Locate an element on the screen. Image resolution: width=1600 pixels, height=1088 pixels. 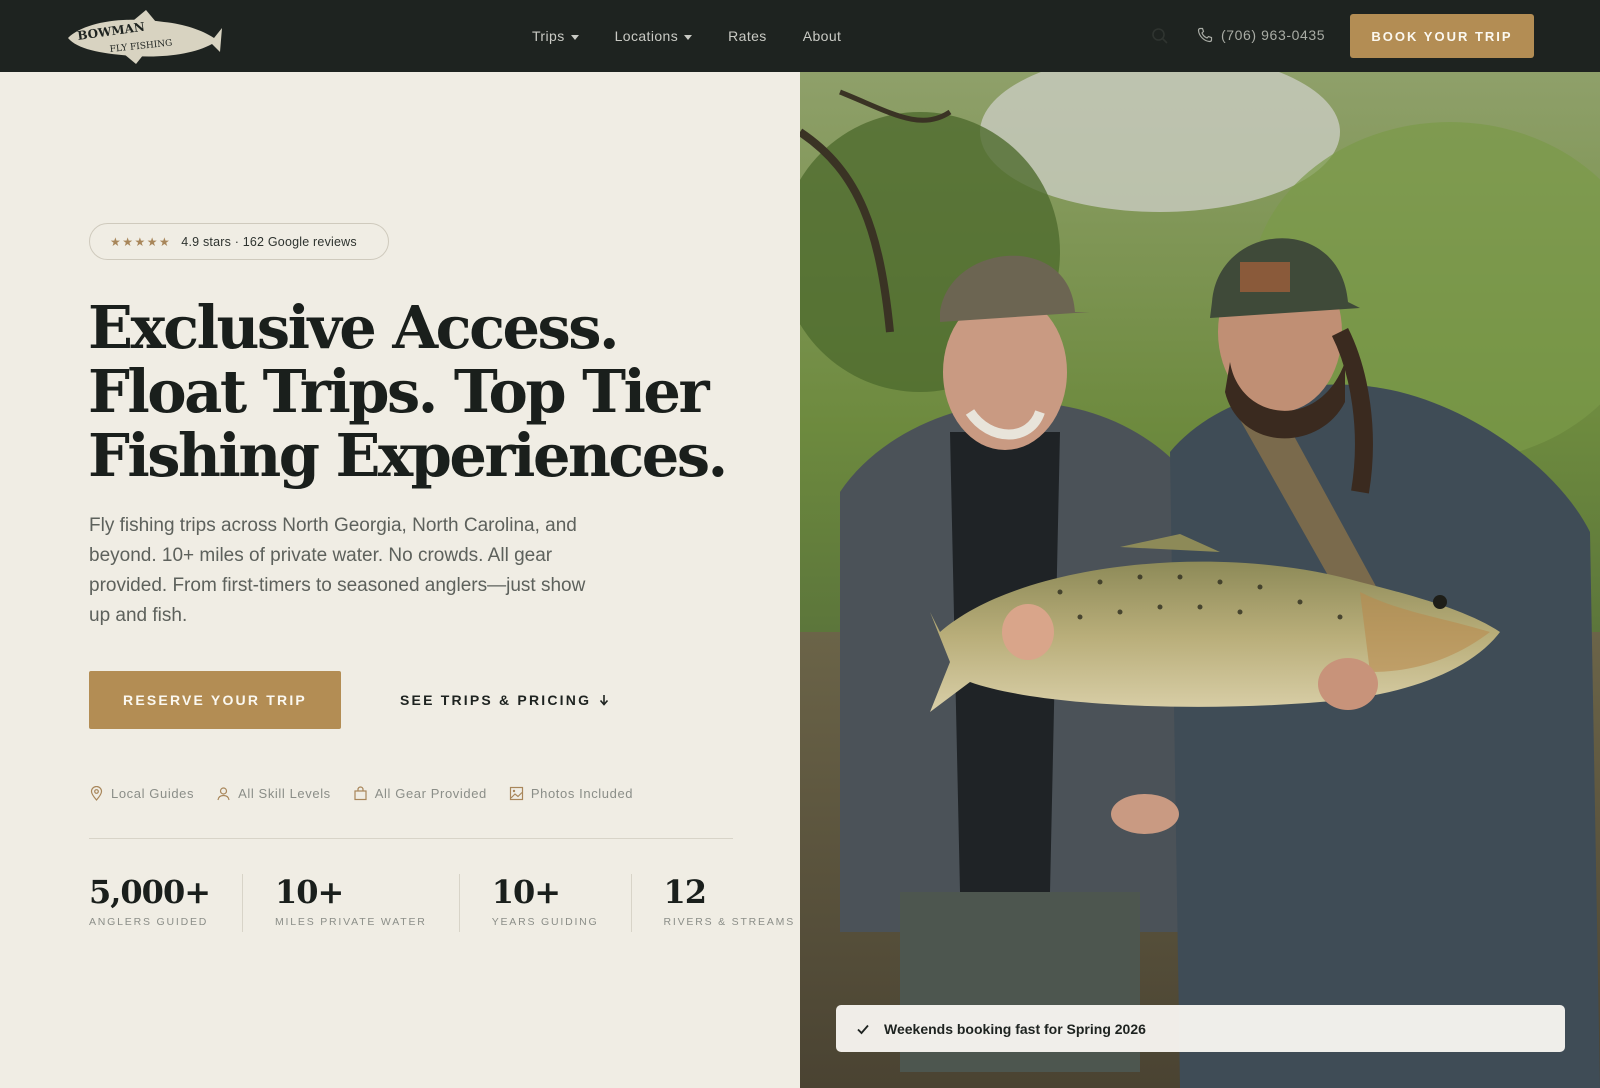
nav-locations: Locations is located at coordinates (654, 36).